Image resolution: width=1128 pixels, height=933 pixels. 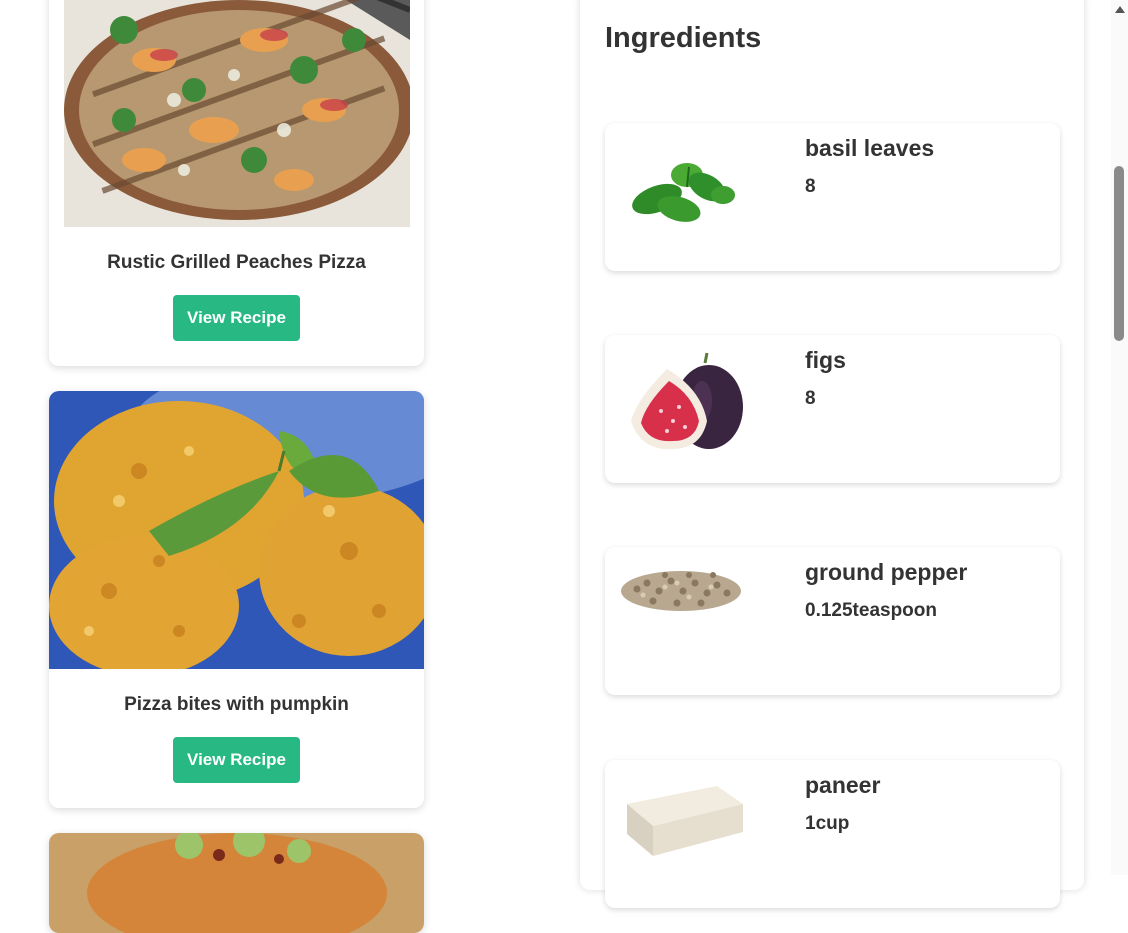 What do you see at coordinates (236, 704) in the screenshot?
I see `recipe-title: Pizza bites with pumpkin` at bounding box center [236, 704].